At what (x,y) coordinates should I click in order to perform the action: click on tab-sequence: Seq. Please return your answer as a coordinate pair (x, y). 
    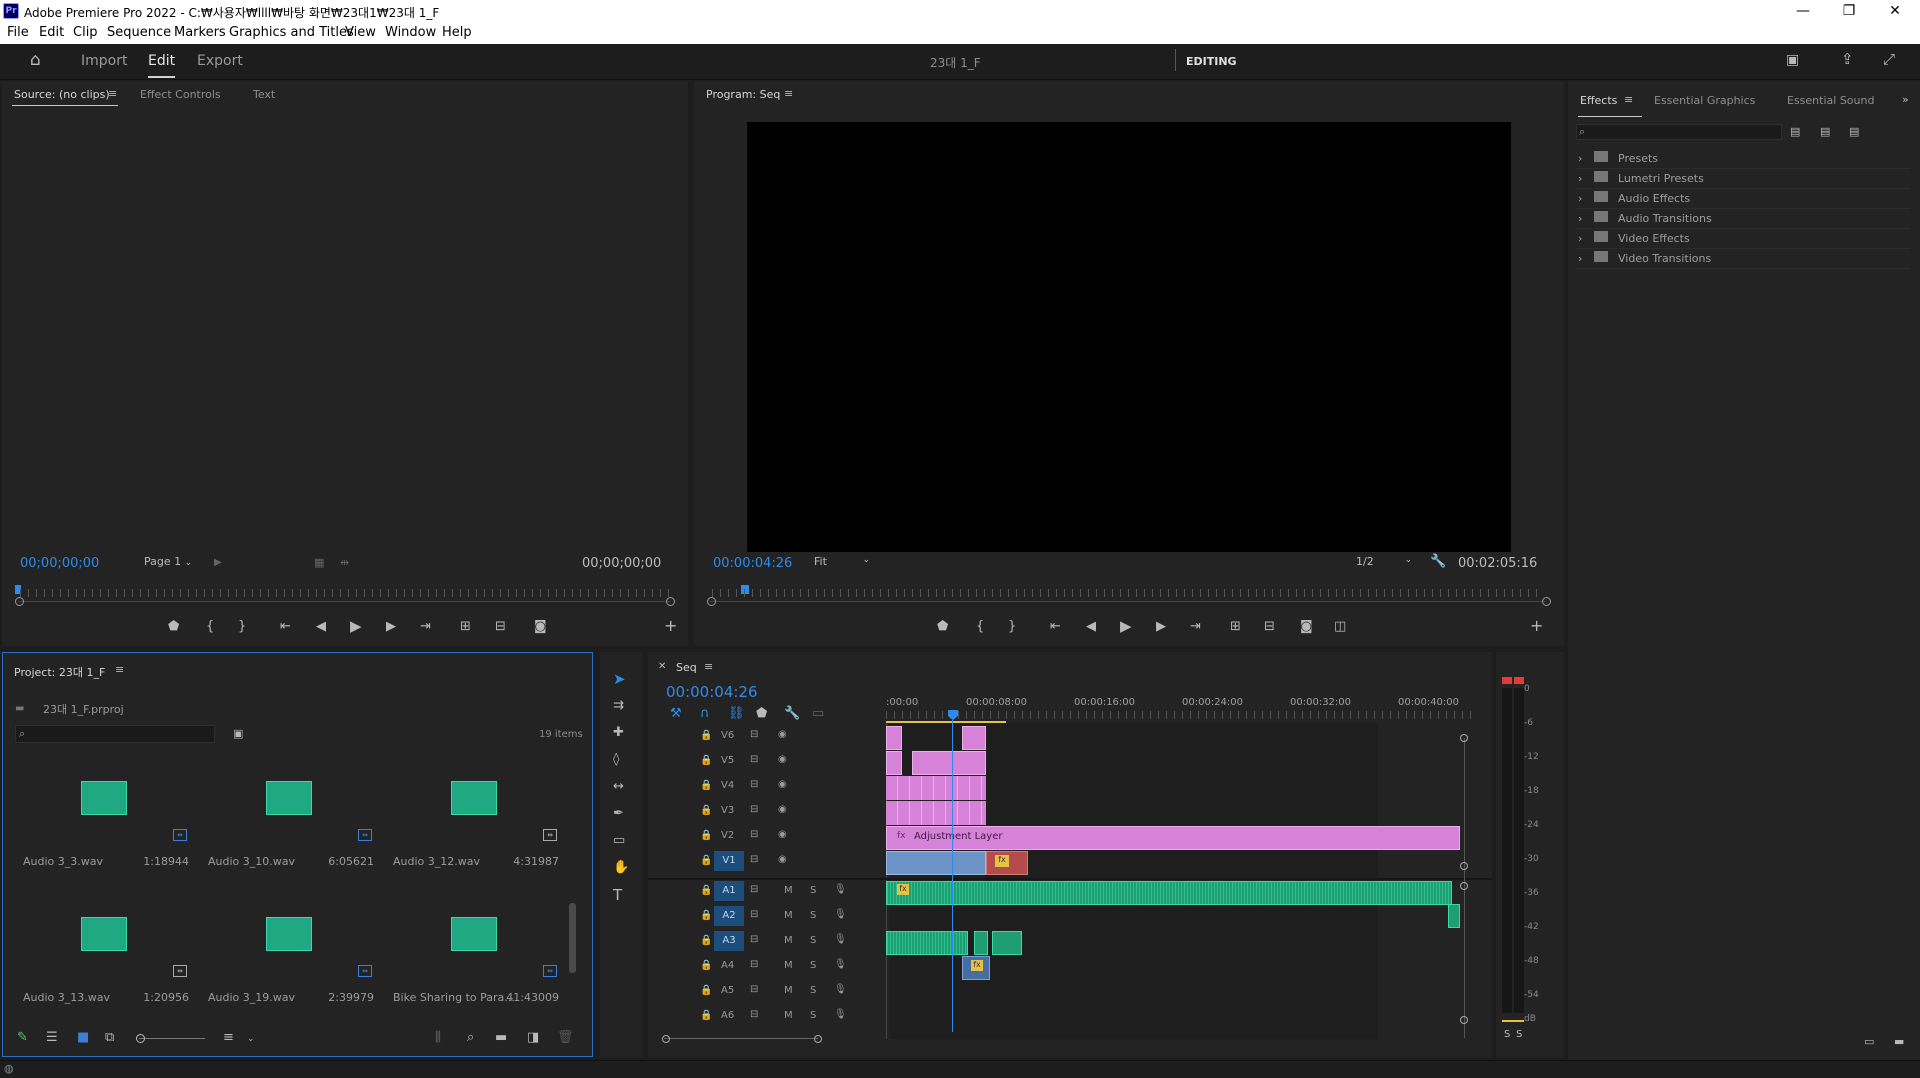
    Looking at the image, I should click on (686, 667).